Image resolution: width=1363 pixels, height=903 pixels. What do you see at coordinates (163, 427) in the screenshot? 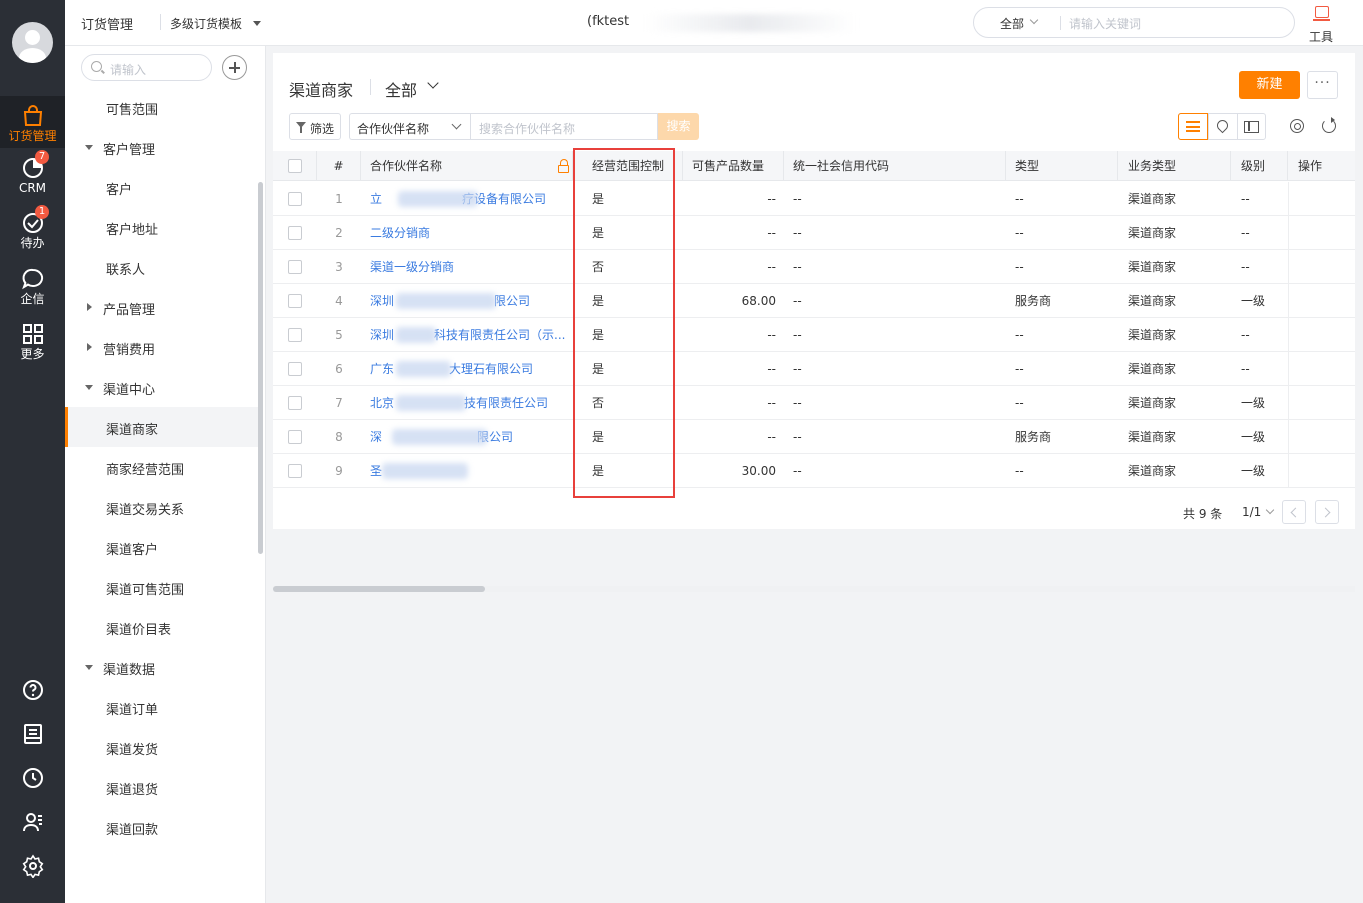
I see `nav-item-channel-merchant: 渠道商家` at bounding box center [163, 427].